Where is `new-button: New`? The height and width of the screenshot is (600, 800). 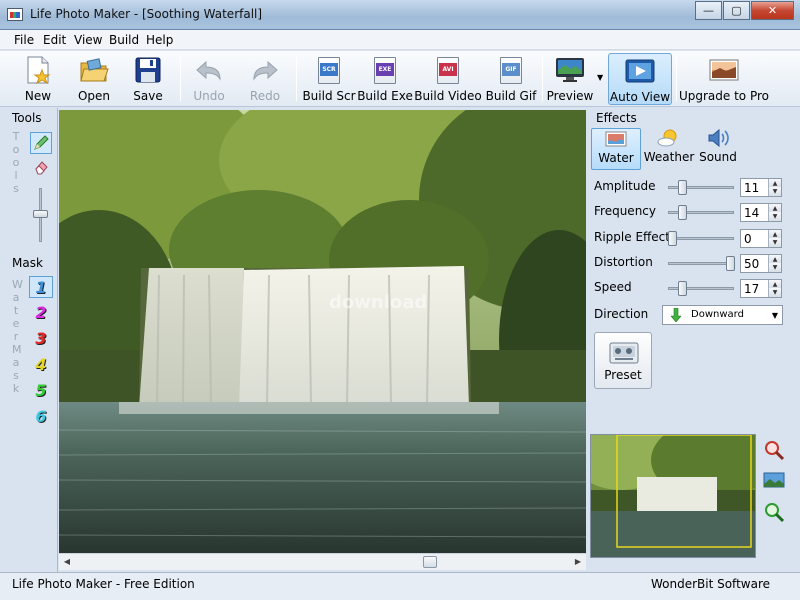
new-button: New is located at coordinates (38, 79).